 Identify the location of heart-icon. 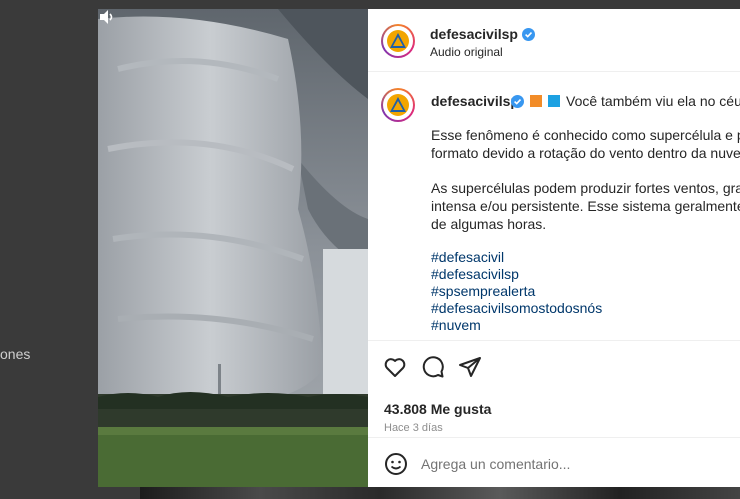
(395, 367).